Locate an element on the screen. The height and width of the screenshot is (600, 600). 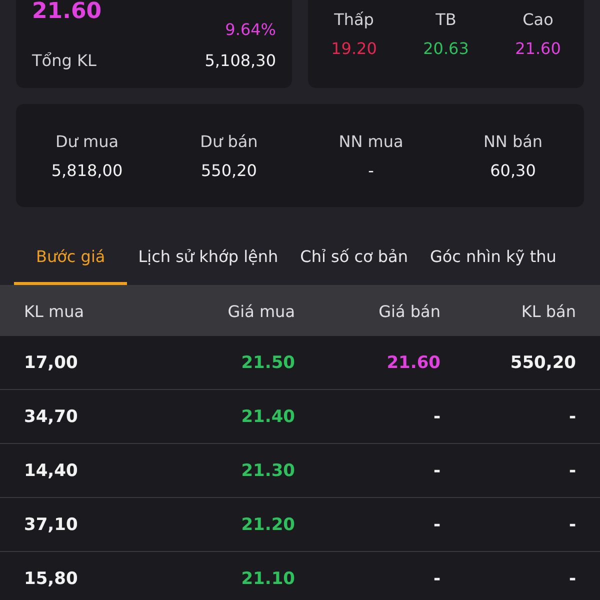
change-percent: 9.64% is located at coordinates (250, 29).